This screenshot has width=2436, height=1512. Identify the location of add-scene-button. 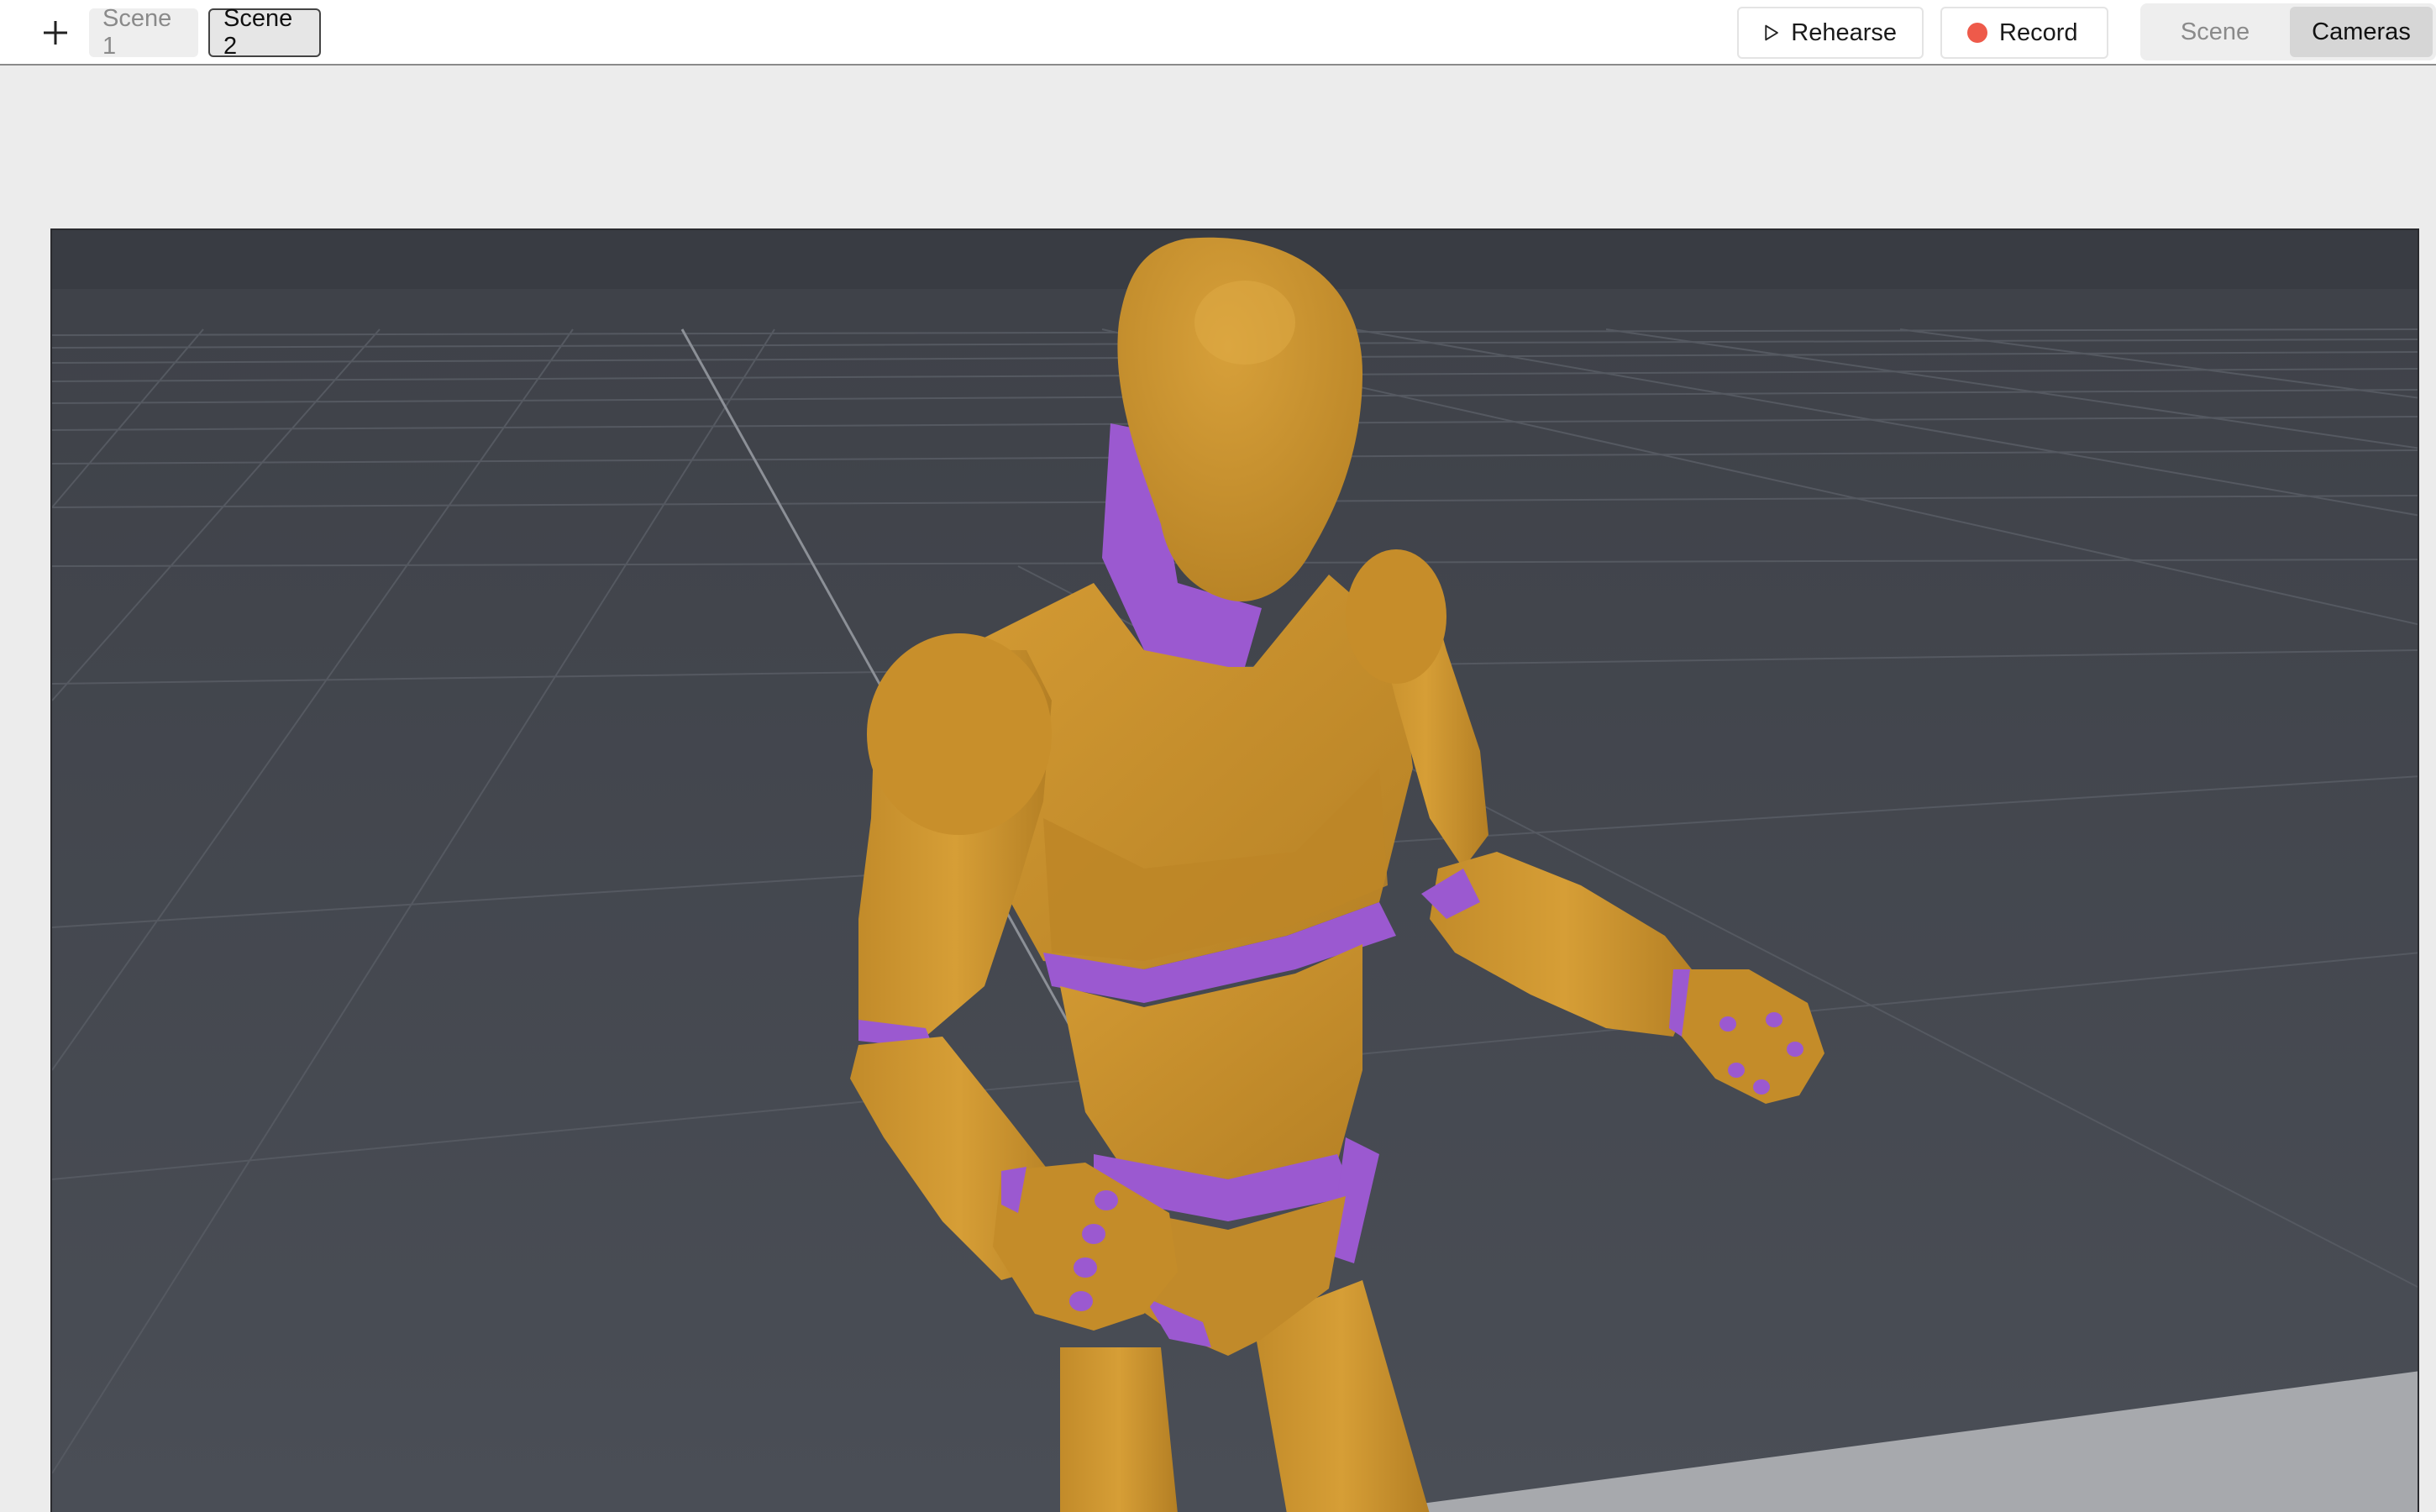
(55, 32).